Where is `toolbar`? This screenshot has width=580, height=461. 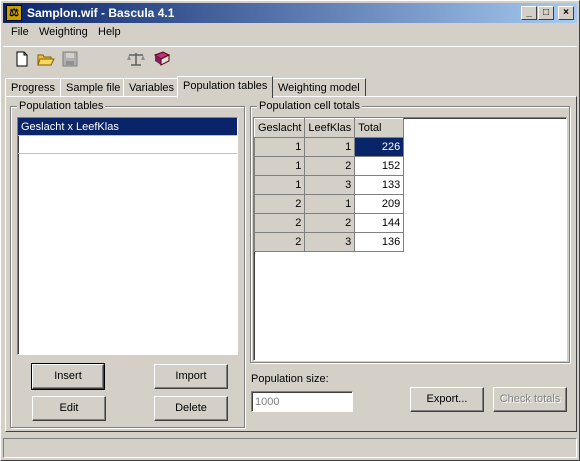
toolbar is located at coordinates (290, 59).